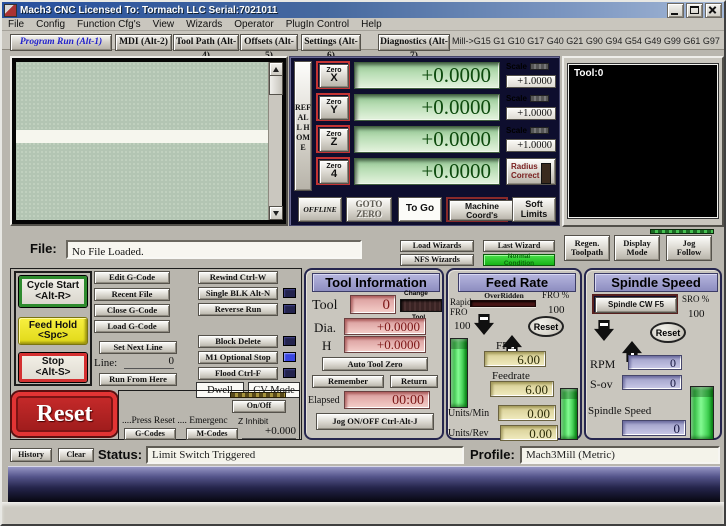  I want to click on m-codes-button: M-Codes, so click(212, 434).